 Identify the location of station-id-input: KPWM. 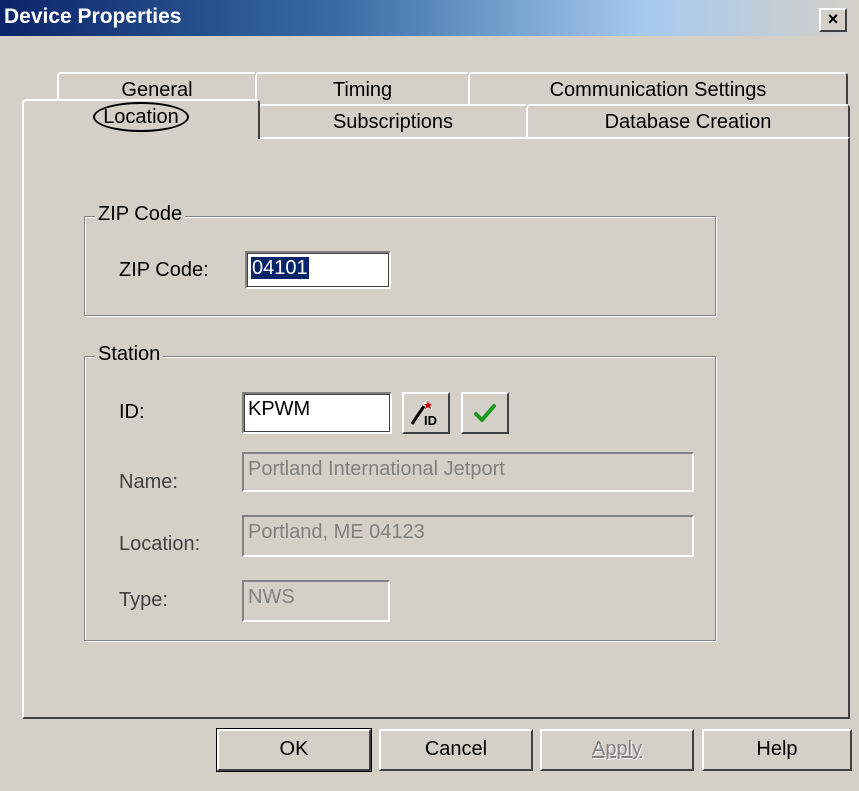
(317, 413).